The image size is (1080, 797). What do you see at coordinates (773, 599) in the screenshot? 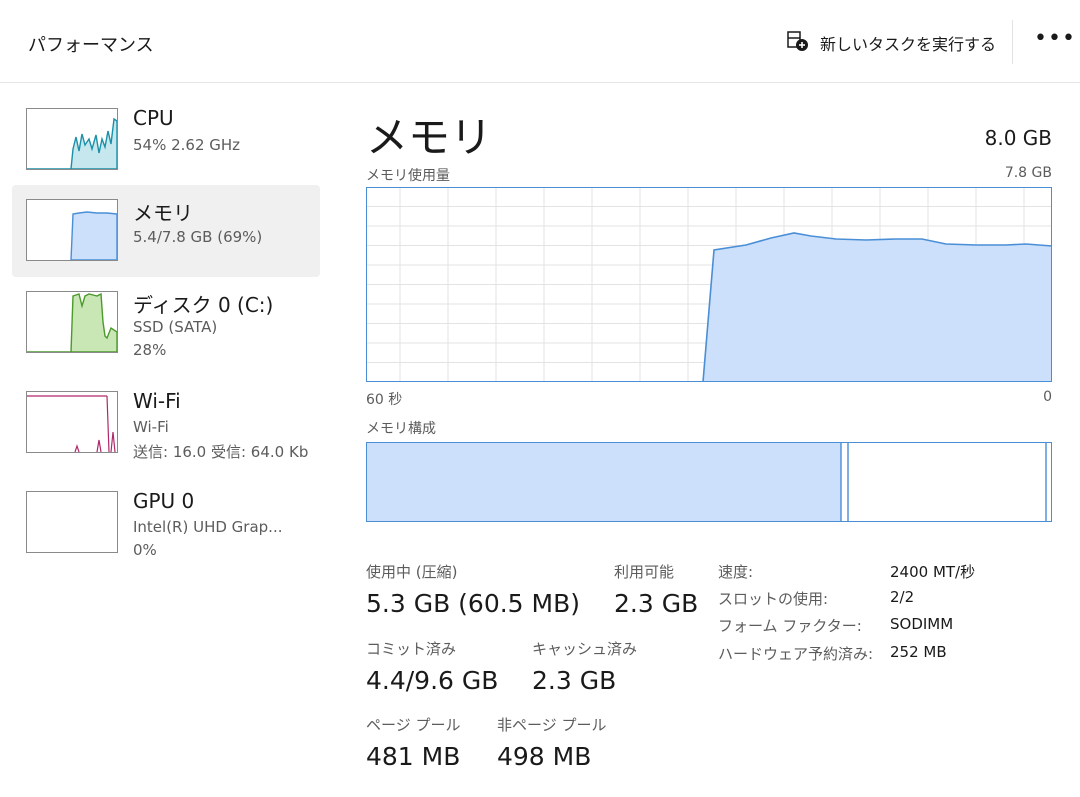
I see `slots-used-label: スロットの使用:` at bounding box center [773, 599].